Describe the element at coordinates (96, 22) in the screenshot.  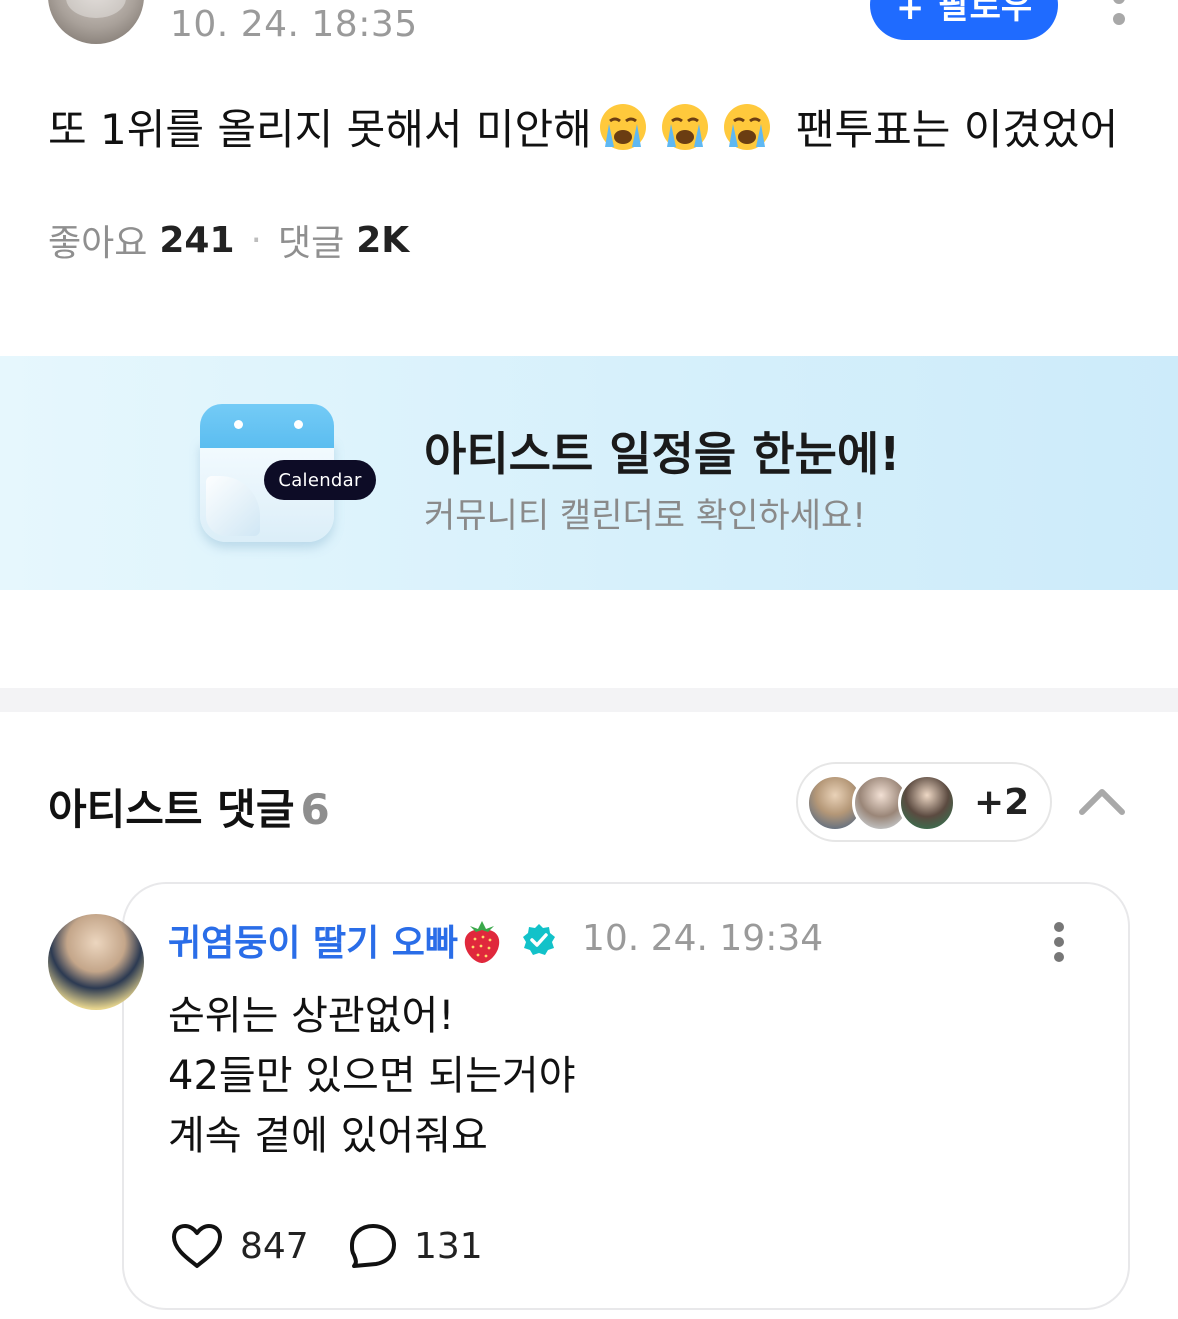
I see `post-author-avatar` at that location.